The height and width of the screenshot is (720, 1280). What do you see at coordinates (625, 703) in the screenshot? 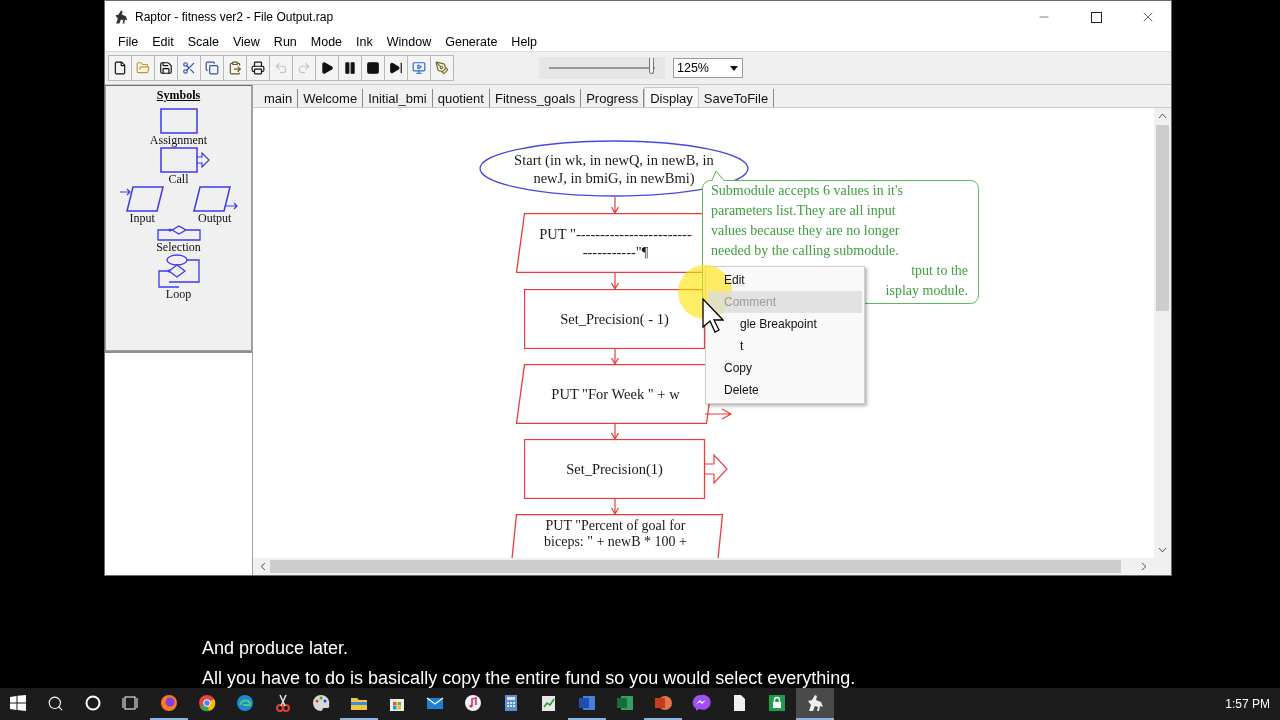
I see `spreadsheet-icon` at bounding box center [625, 703].